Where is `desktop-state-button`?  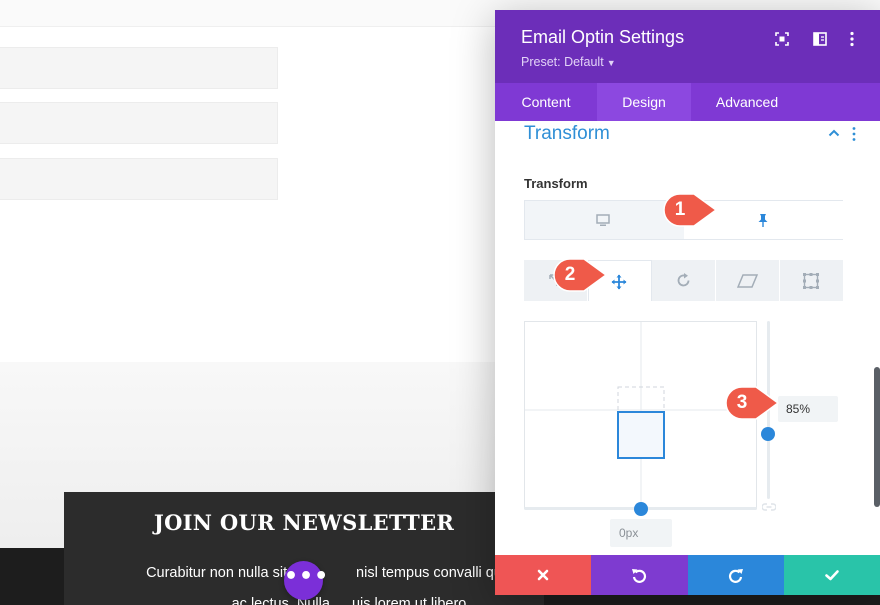 desktop-state-button is located at coordinates (604, 220).